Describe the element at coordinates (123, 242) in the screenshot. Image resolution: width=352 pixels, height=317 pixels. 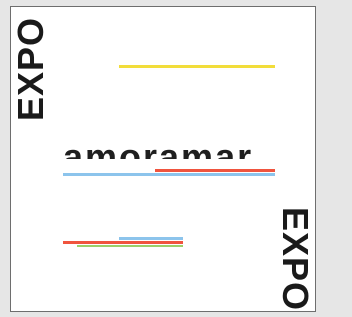
I see `red-stripe-lower` at that location.